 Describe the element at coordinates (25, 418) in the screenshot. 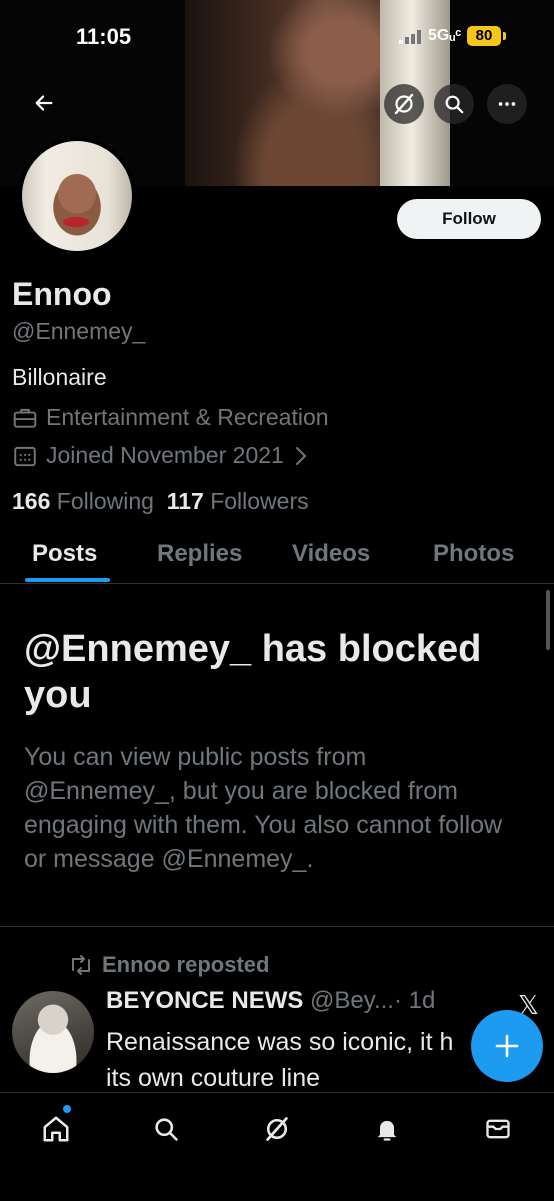

I see `briefcase-icon` at that location.